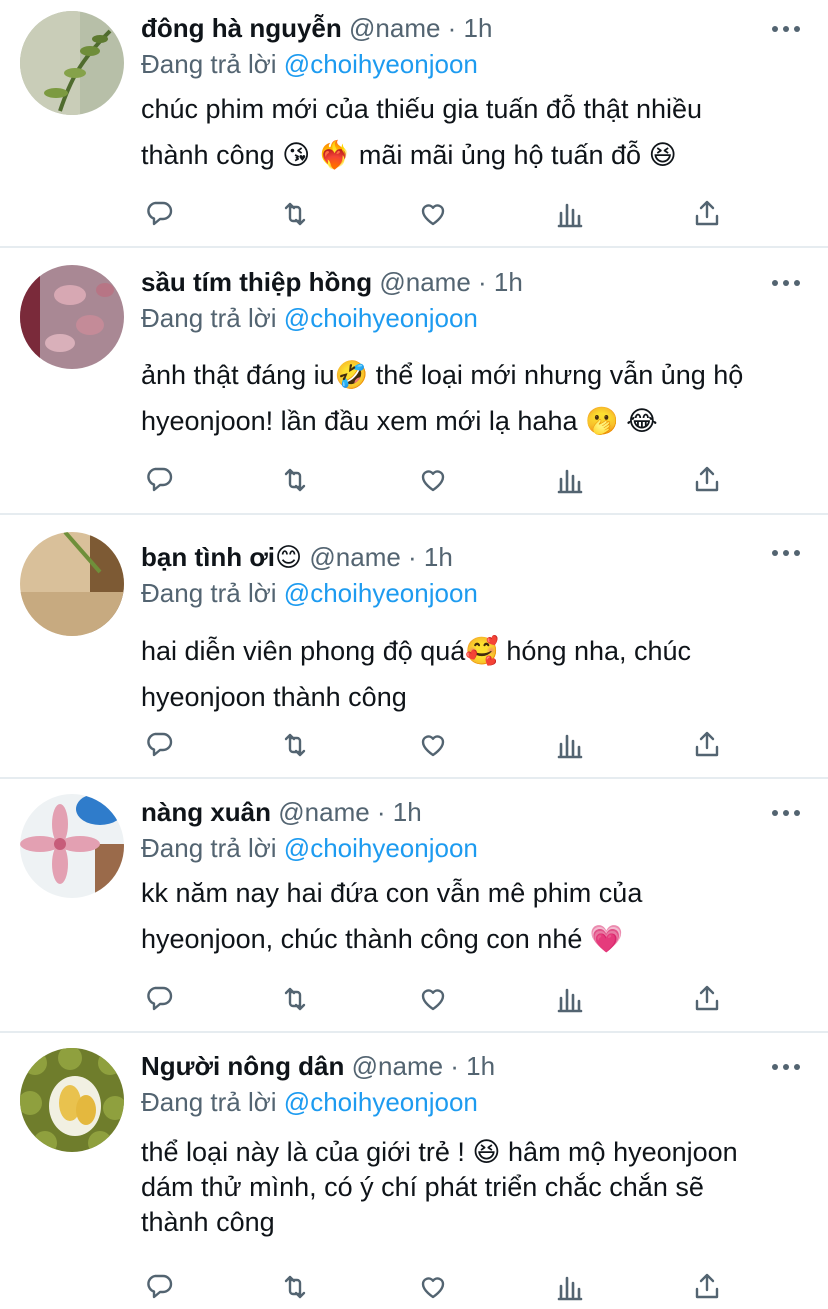 Image resolution: width=828 pixels, height=1309 pixels. I want to click on display-name: sầu tím thiệp hồng, so click(256, 282).